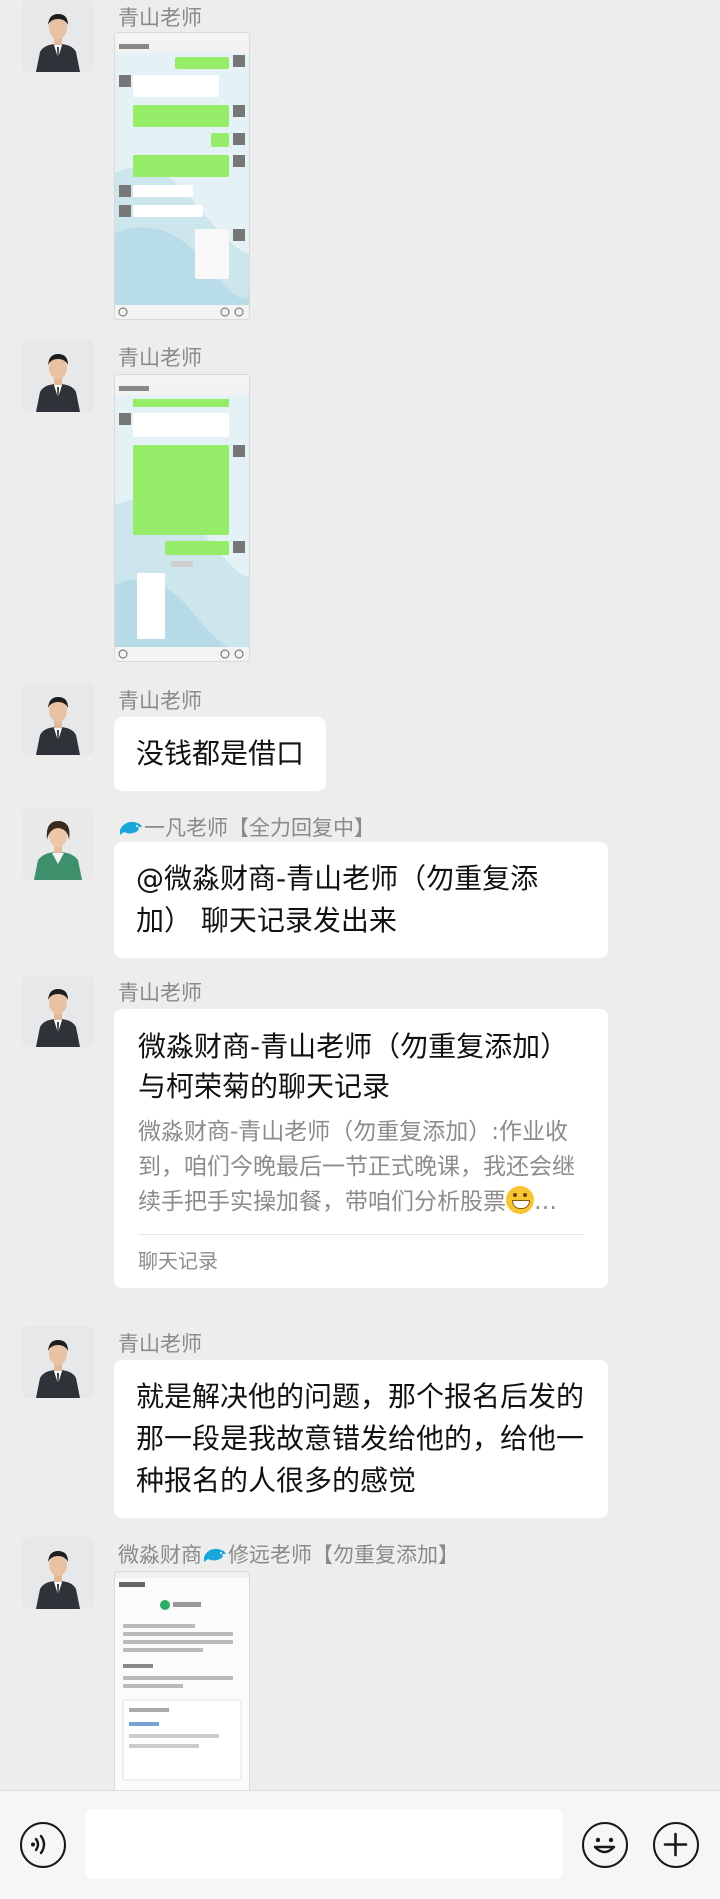 The height and width of the screenshot is (1899, 720). Describe the element at coordinates (178, 1261) in the screenshot. I see `chat-record-footer: 聊天记录` at that location.